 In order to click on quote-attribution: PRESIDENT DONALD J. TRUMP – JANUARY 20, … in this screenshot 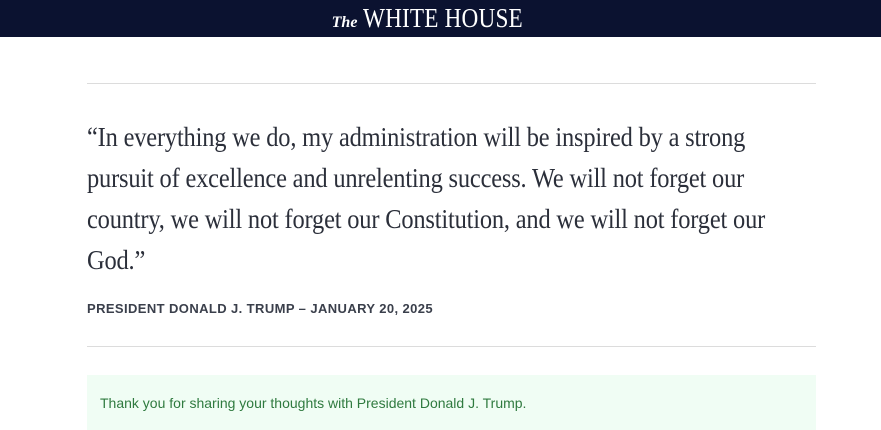, I will do `click(260, 308)`.